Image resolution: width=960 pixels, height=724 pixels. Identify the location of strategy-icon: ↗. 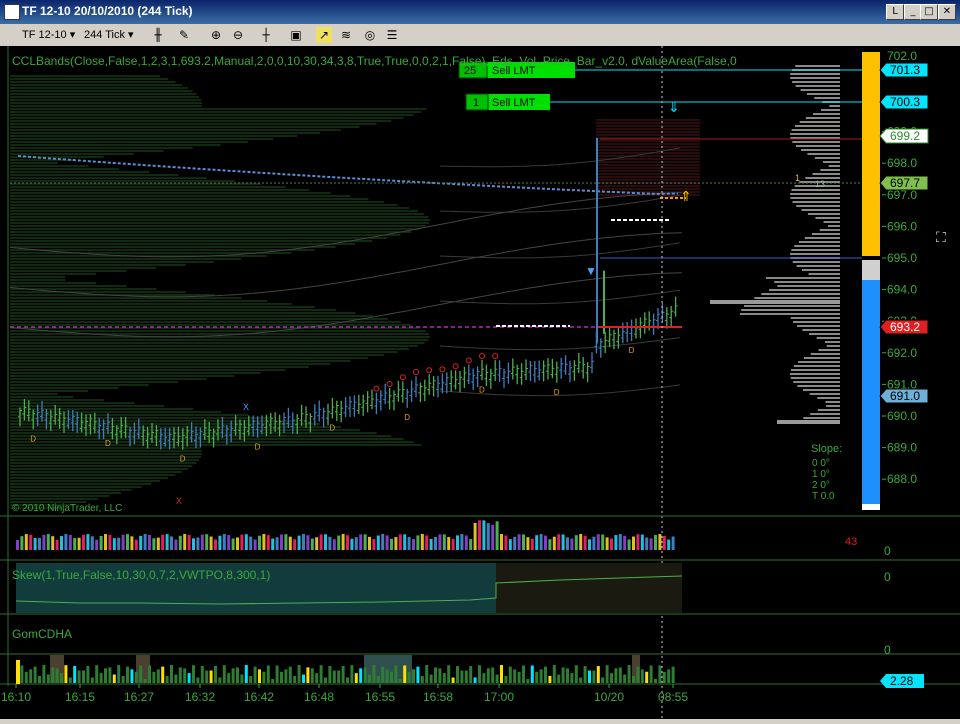
(324, 35).